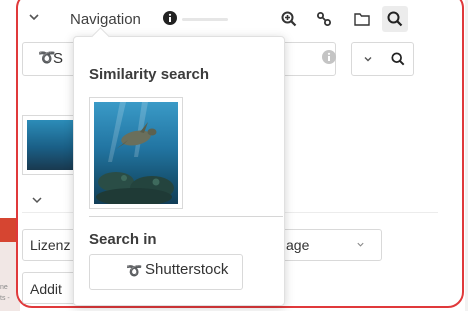 The height and width of the screenshot is (311, 468). What do you see at coordinates (58, 58) in the screenshot?
I see `search-provider-label: S` at bounding box center [58, 58].